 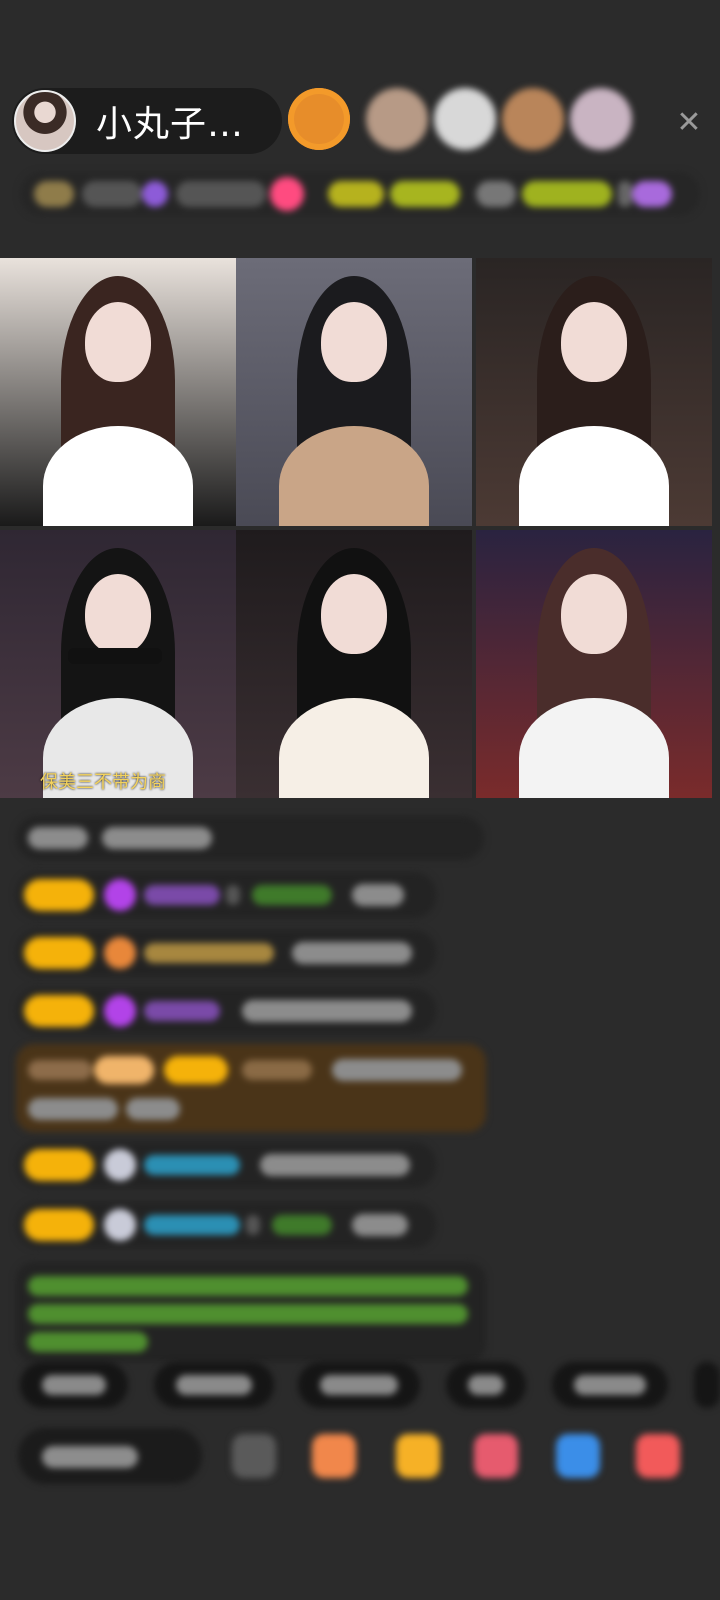 I want to click on treasure-icon, so click(x=418, y=1456).